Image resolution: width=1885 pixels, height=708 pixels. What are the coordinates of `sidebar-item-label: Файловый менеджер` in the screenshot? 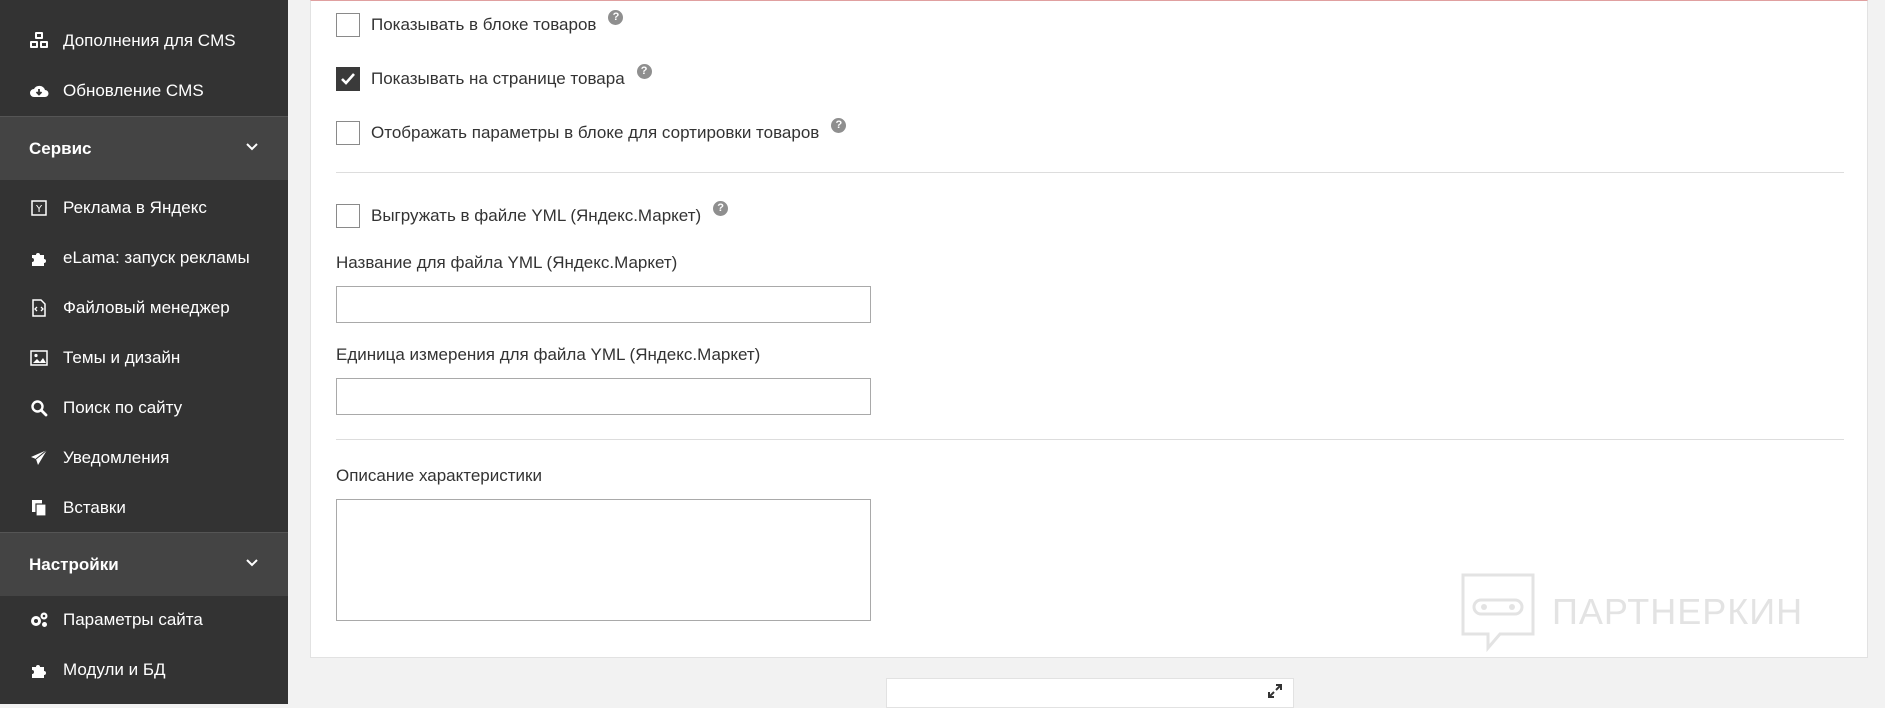 It's located at (146, 307).